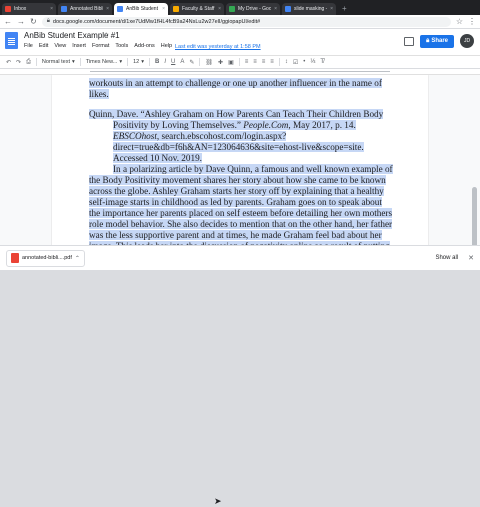 The height and width of the screenshot is (507, 480). I want to click on redo-icon: ↷, so click(18, 62).